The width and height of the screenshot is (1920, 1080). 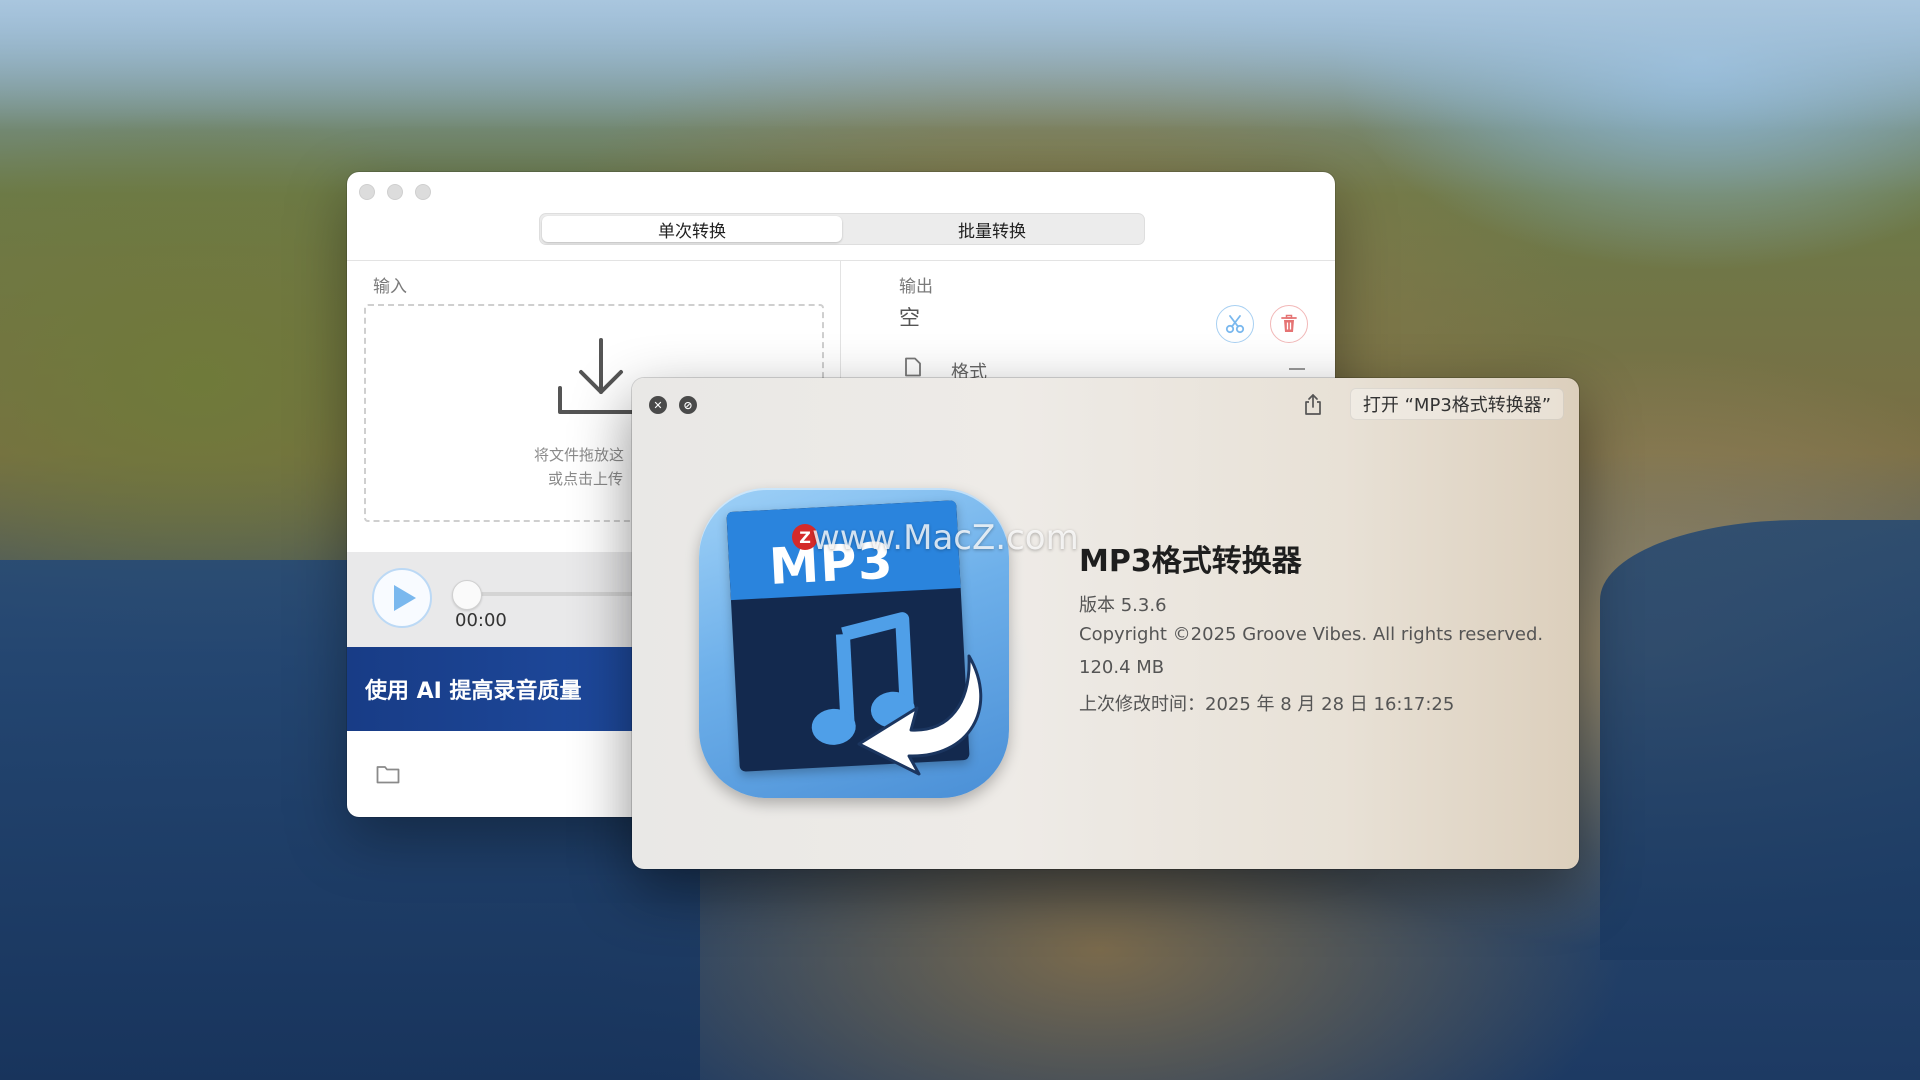 I want to click on tab-batch-convert: 批量转换, so click(x=992, y=229).